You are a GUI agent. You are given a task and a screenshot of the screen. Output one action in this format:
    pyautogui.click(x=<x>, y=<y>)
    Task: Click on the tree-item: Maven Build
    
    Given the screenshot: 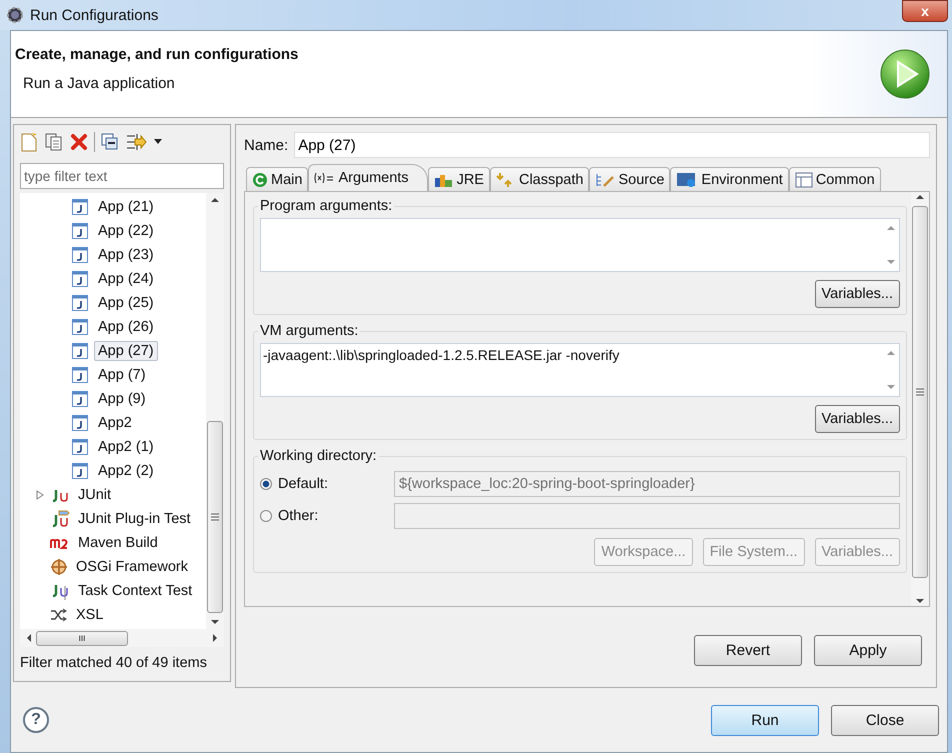 What is the action you would take?
    pyautogui.click(x=118, y=543)
    